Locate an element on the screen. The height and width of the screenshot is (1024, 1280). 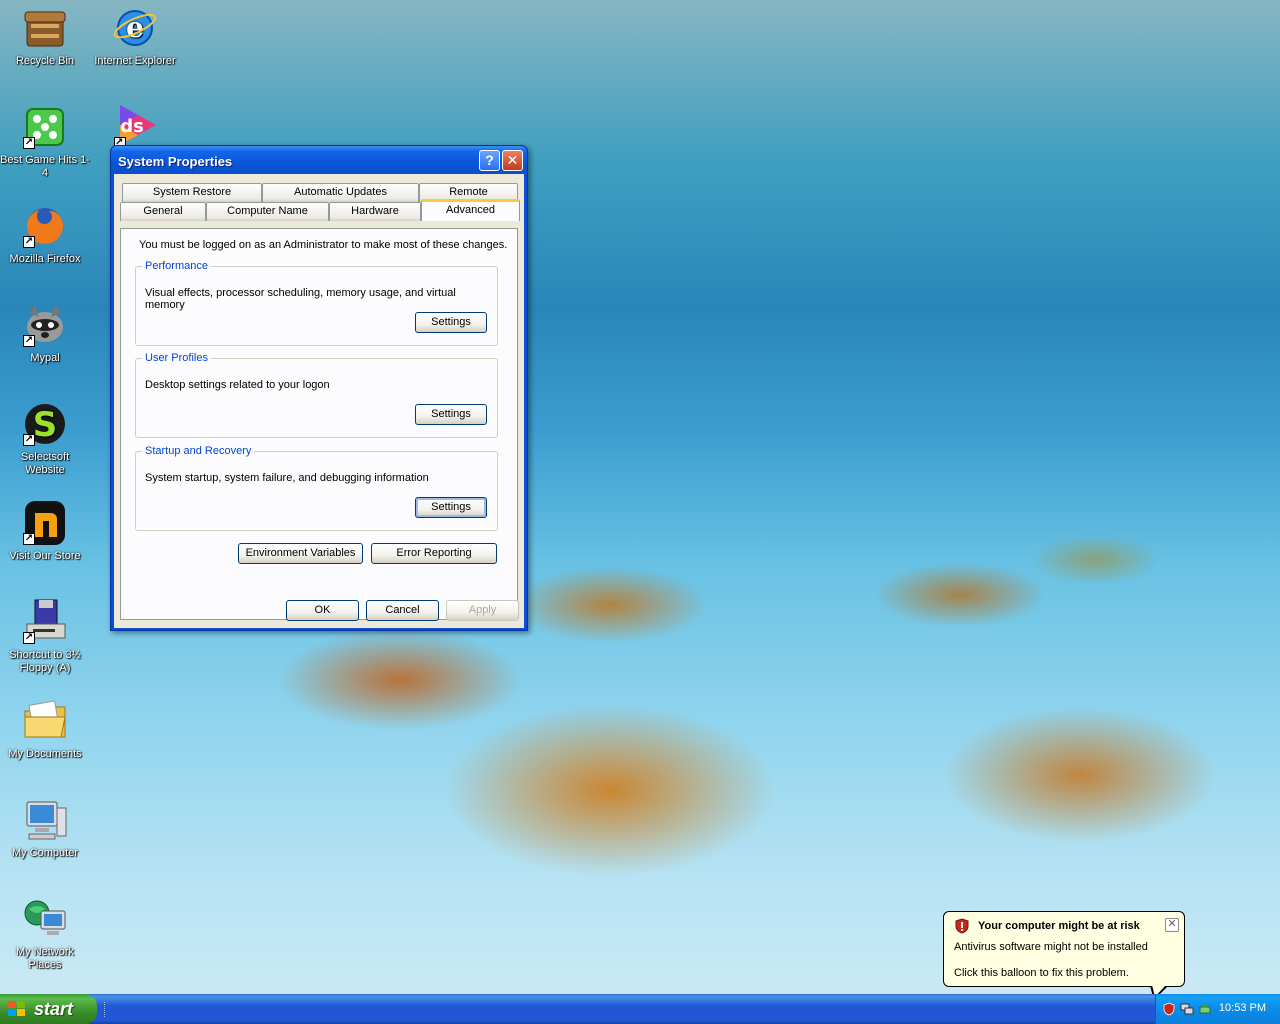
tab-hardware: Hardware is located at coordinates (375, 211).